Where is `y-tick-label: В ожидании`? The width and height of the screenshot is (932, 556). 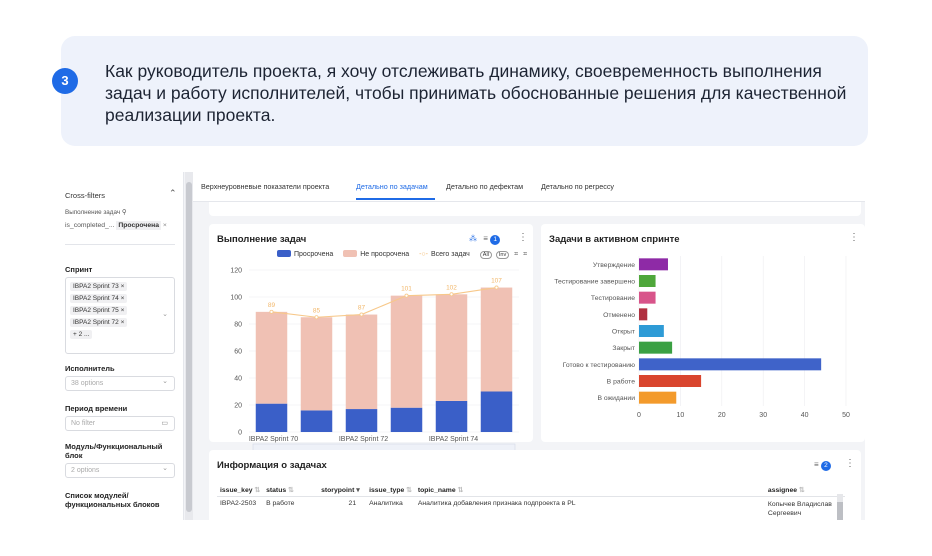
y-tick-label: В ожидании is located at coordinates (616, 398).